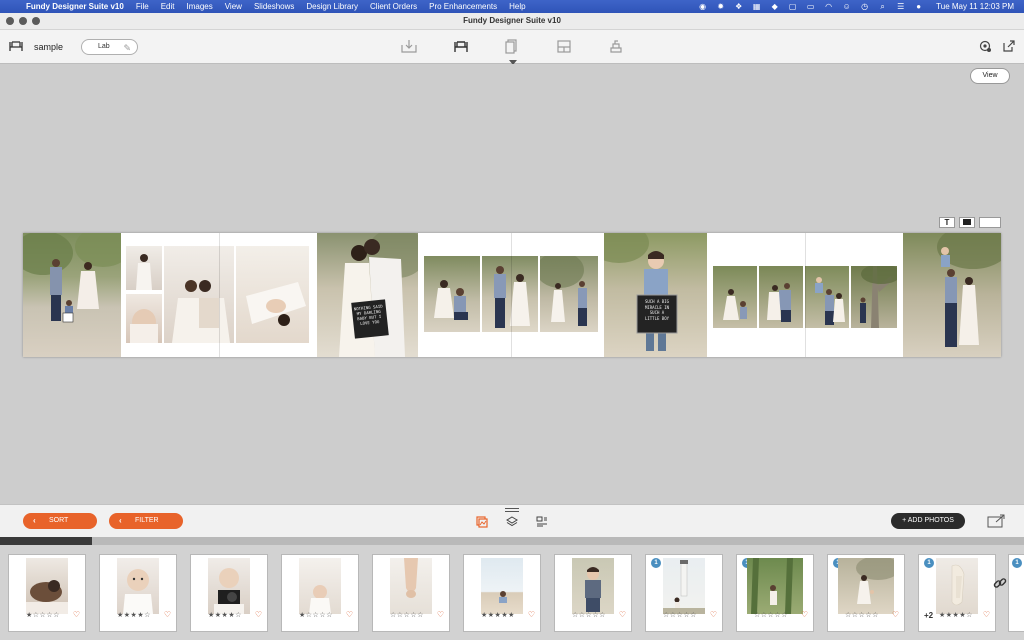 The height and width of the screenshot is (640, 1024). I want to click on spread-page-5: SUCH A BIG MIRACLE IN SUCH A LITTLE BOY, so click(655, 295).